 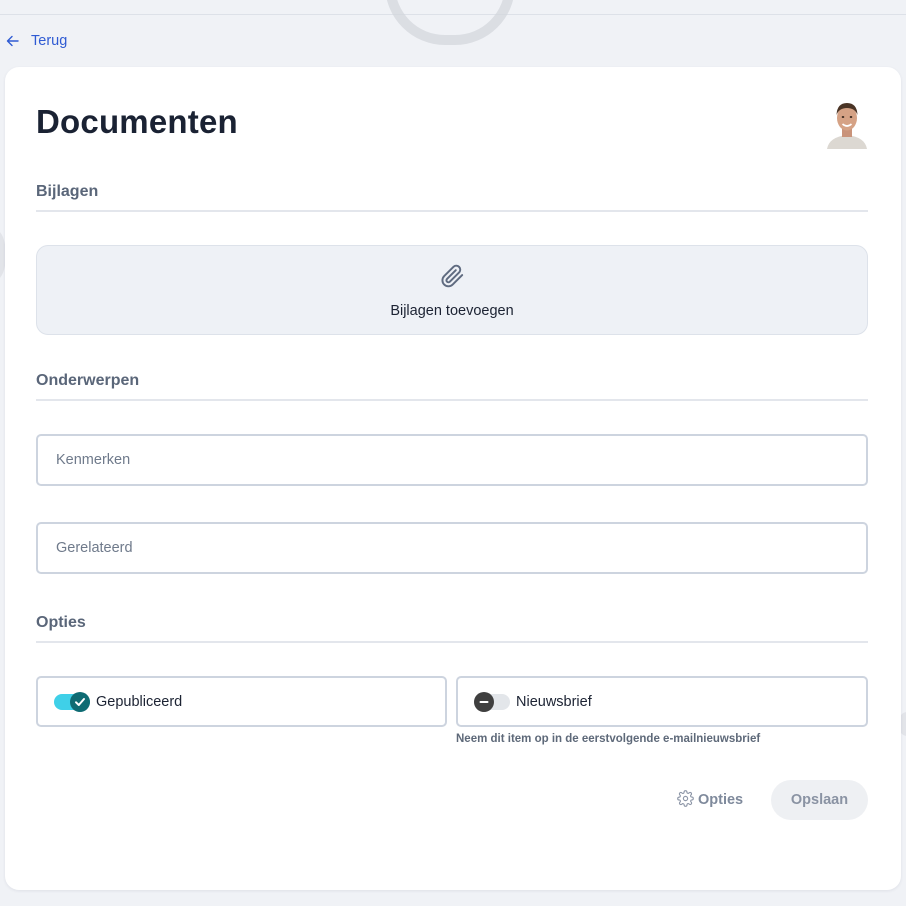 What do you see at coordinates (88, 380) in the screenshot?
I see `topics-heading: Onderwerpen` at bounding box center [88, 380].